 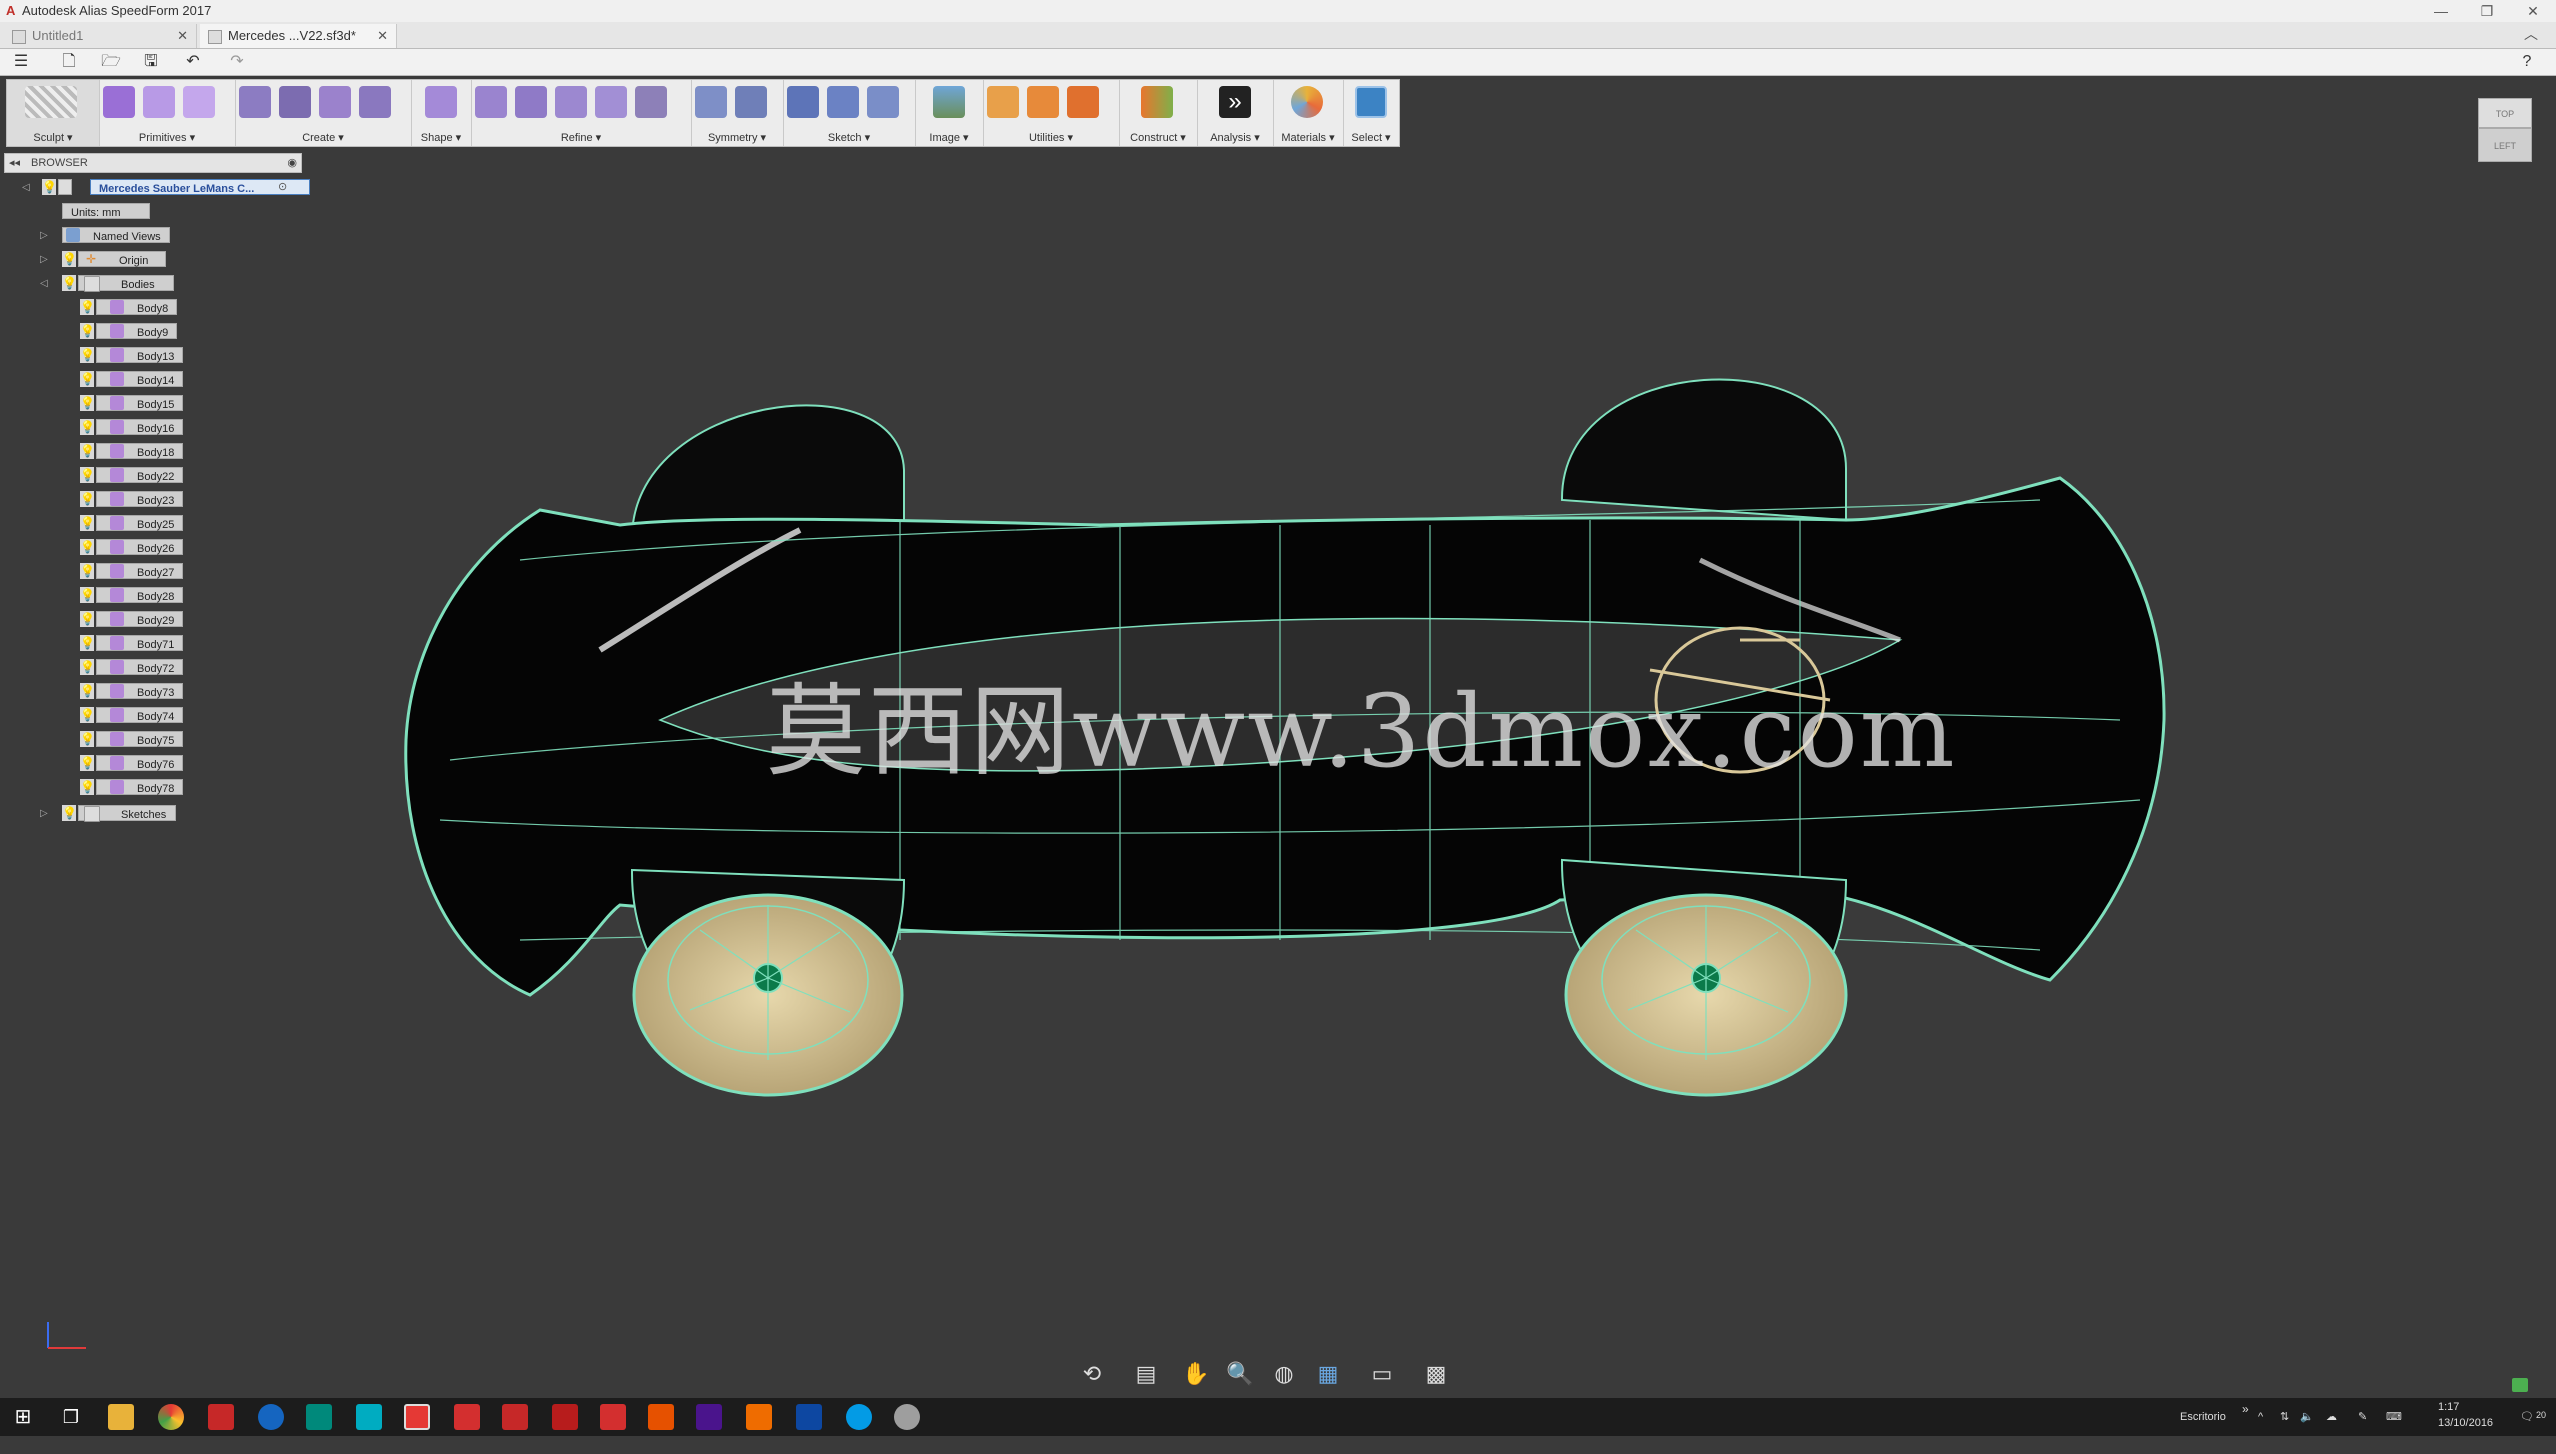 What do you see at coordinates (2284, 1417) in the screenshot?
I see `tray-network-icon: ⇅` at bounding box center [2284, 1417].